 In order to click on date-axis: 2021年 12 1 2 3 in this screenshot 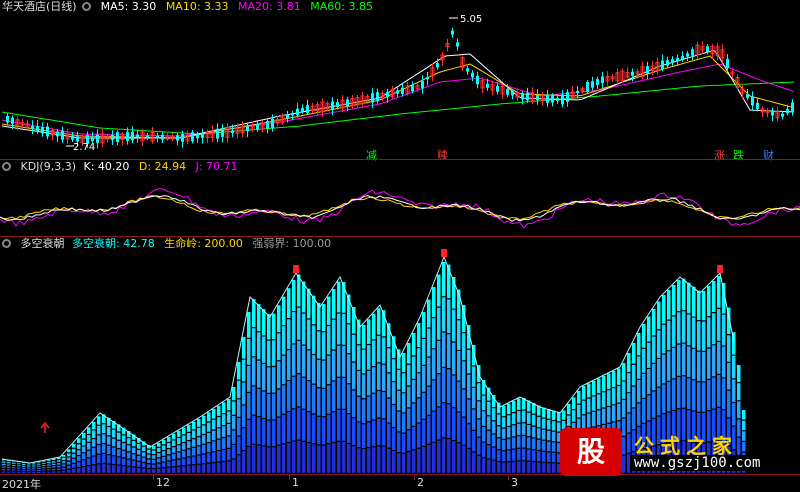, I will do `click(400, 482)`.